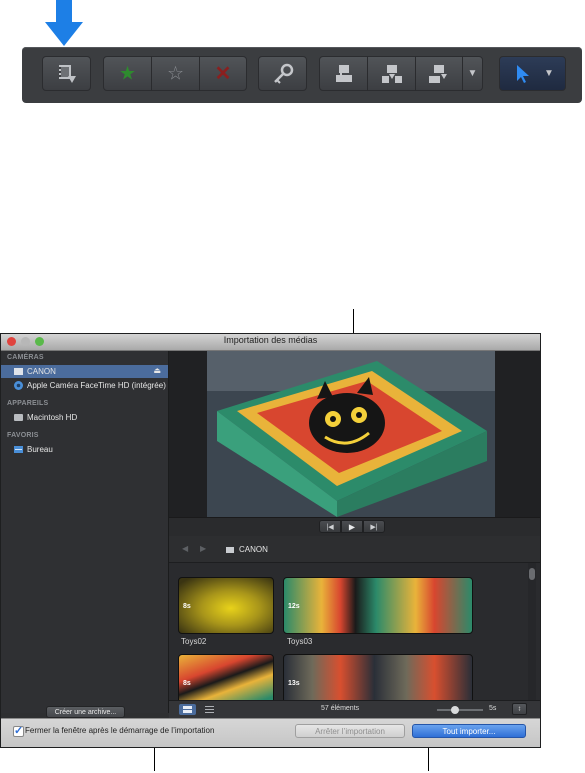 The height and width of the screenshot is (773, 585). Describe the element at coordinates (84, 449) in the screenshot. I see `sidebar-item-bureau: Bureau` at that location.